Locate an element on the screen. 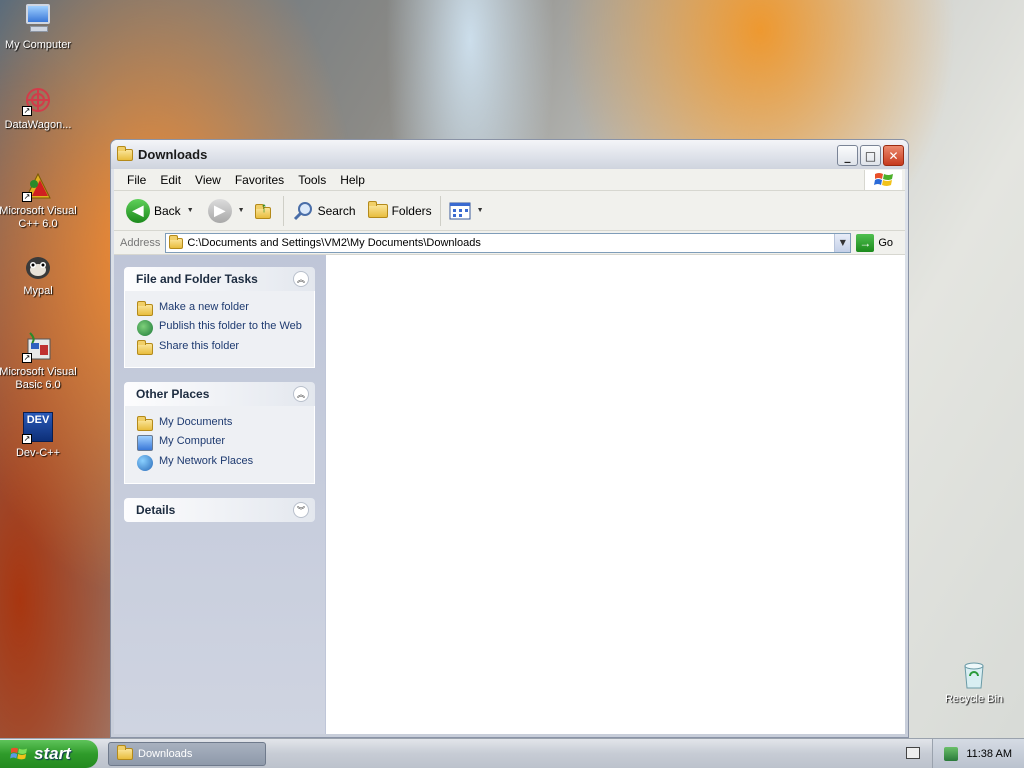 The image size is (1024, 768). system-tray: 11:38 AM is located at coordinates (978, 753).